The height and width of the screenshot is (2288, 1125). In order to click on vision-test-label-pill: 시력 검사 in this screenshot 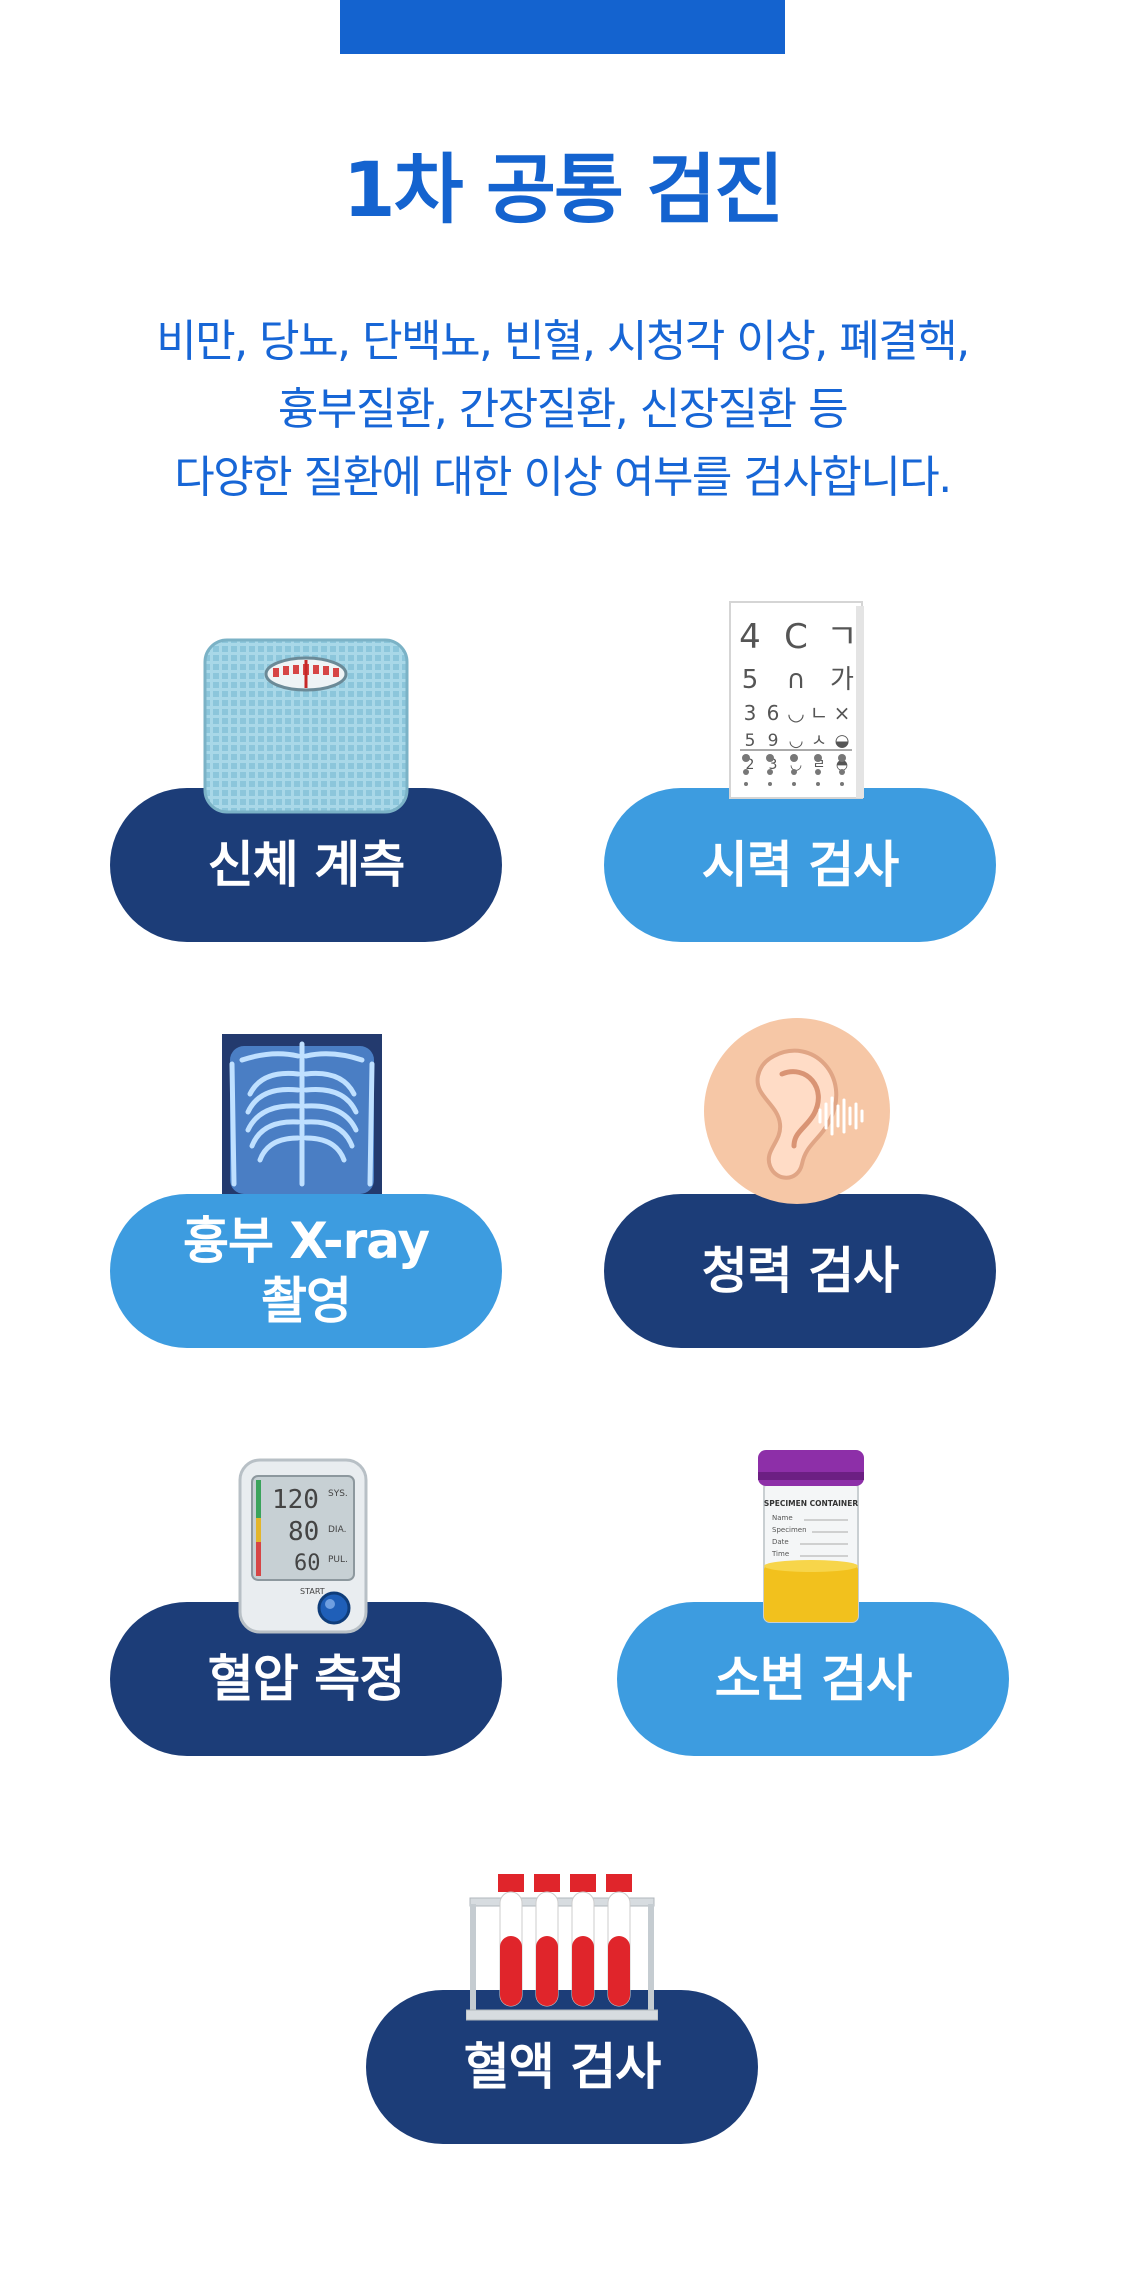, I will do `click(800, 865)`.